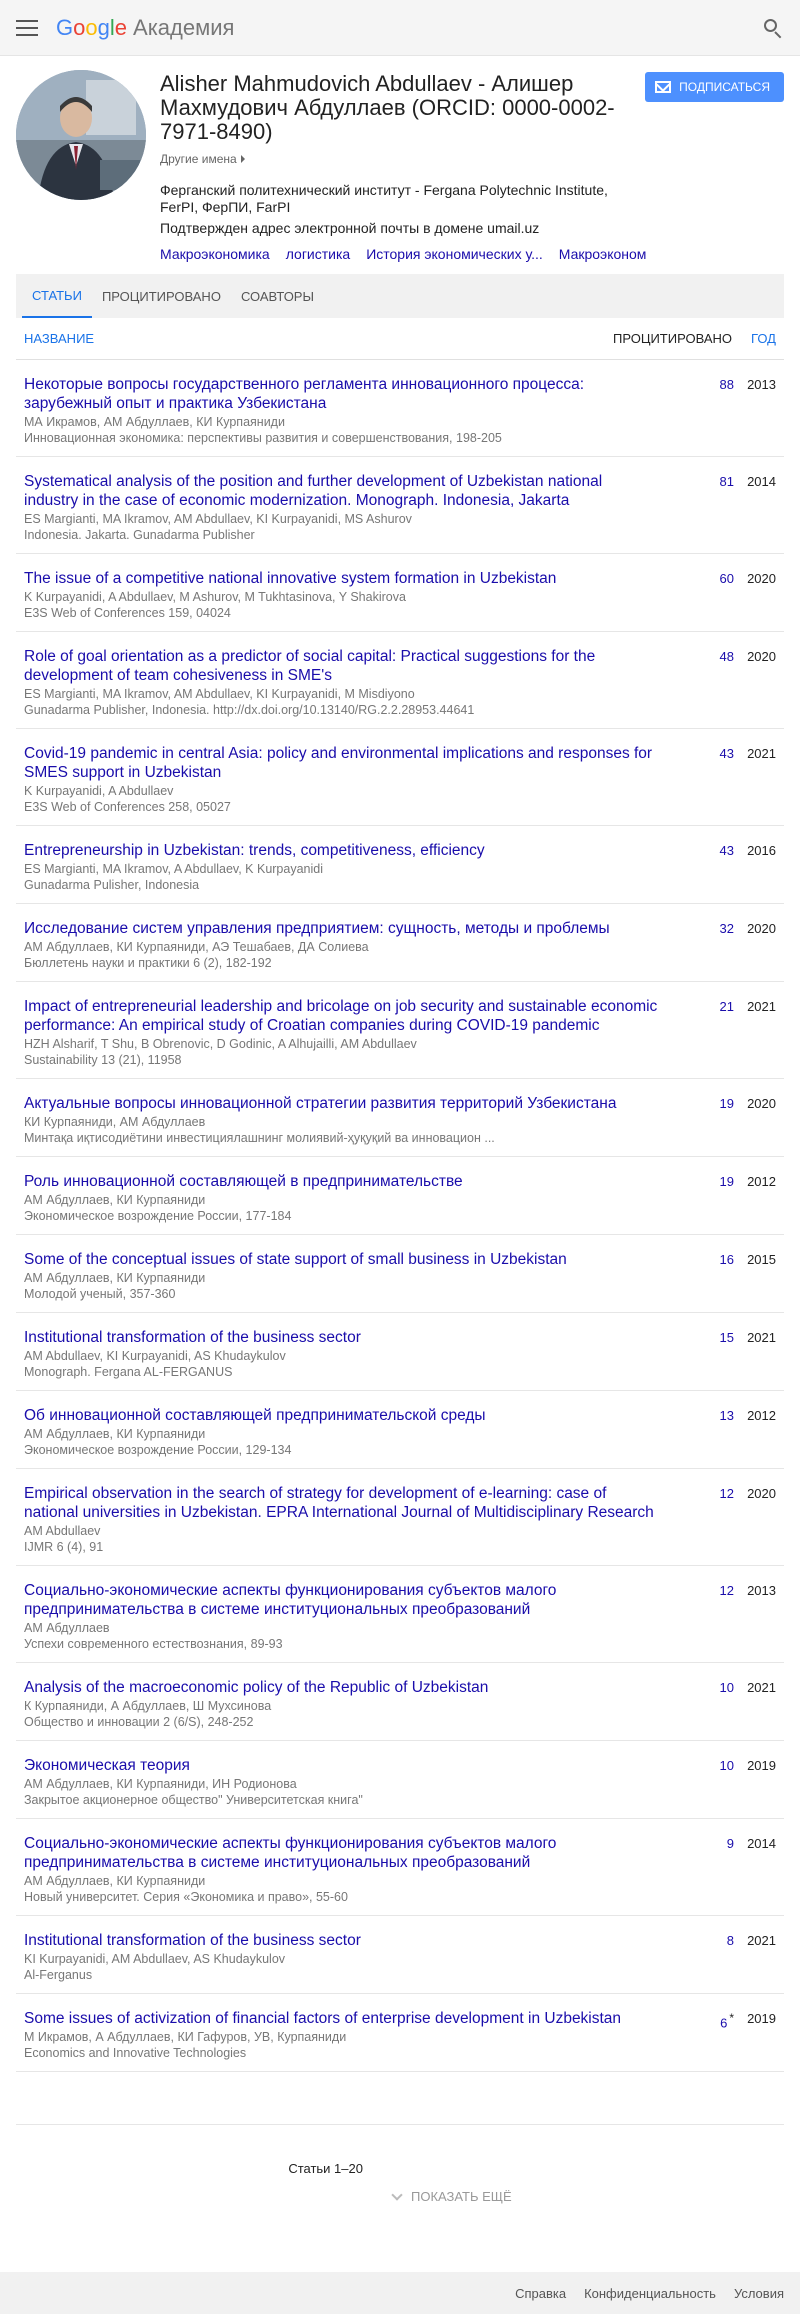 The height and width of the screenshot is (2314, 800). I want to click on tab-cited-by: ПРОЦИТИРОВАНО, so click(161, 296).